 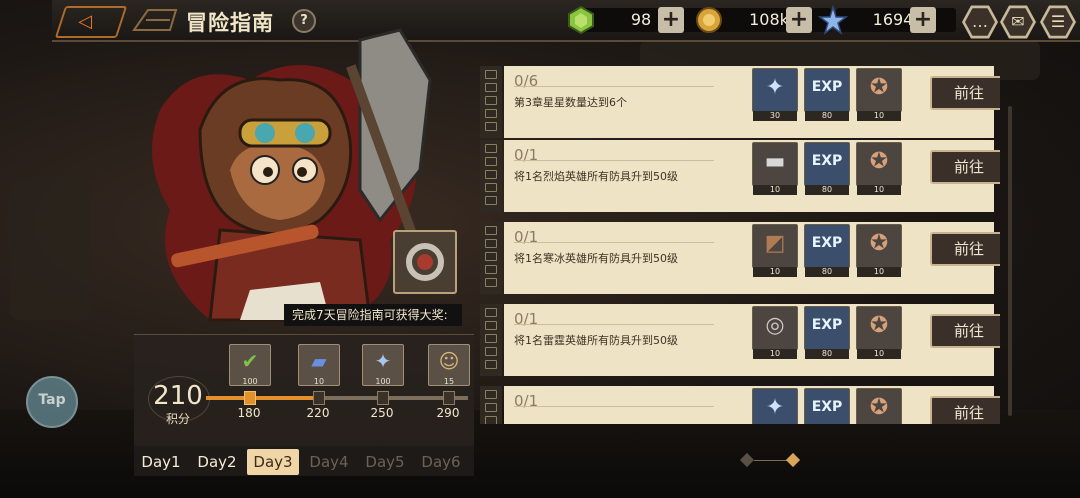 What do you see at coordinates (879, 406) in the screenshot?
I see `task-reward-medal: ✪` at bounding box center [879, 406].